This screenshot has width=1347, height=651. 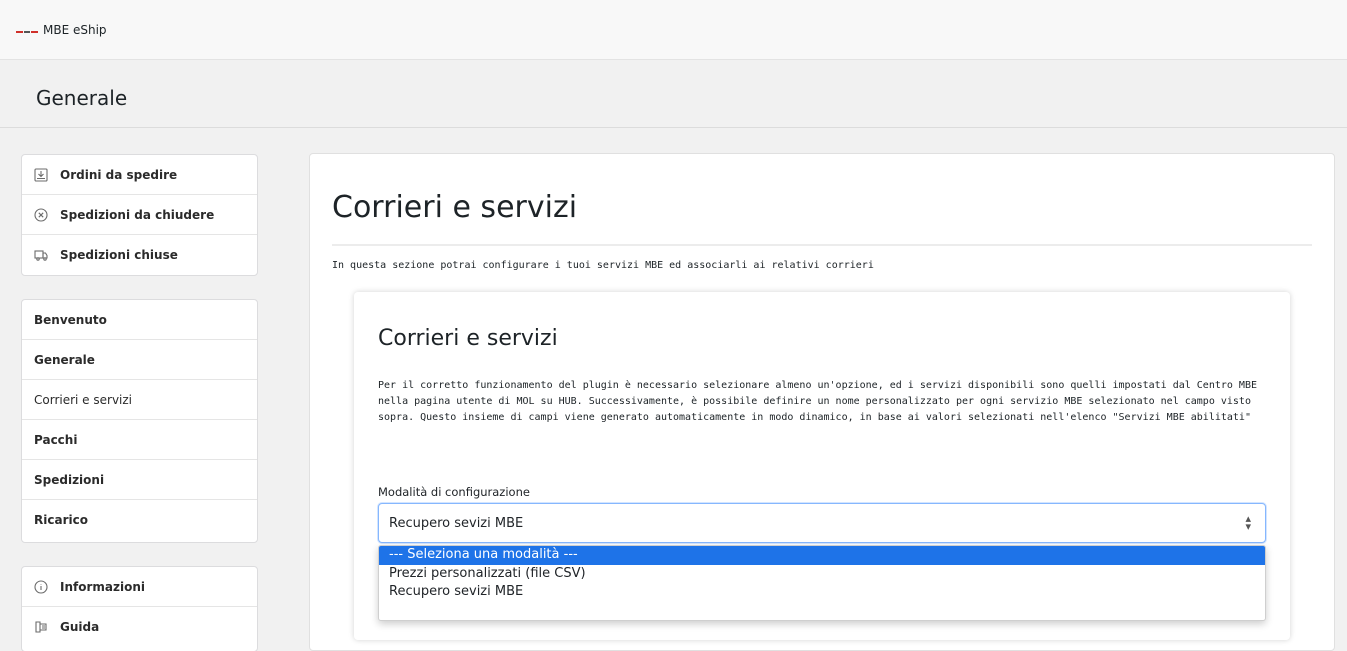 What do you see at coordinates (456, 523) in the screenshot?
I see `select-current-value: Recupero sevizi MBE` at bounding box center [456, 523].